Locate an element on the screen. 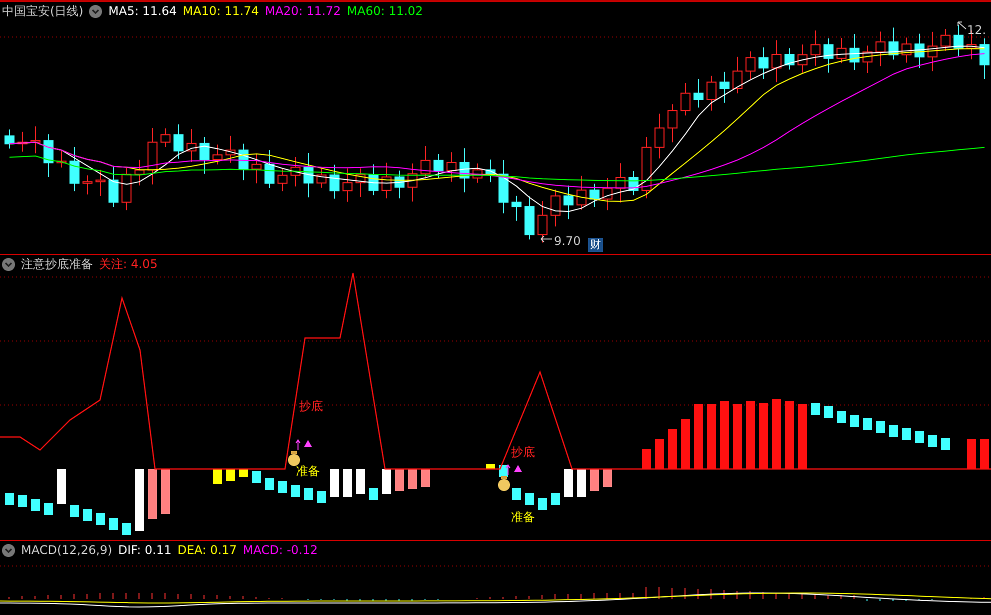 The width and height of the screenshot is (991, 615). indicator-value: MA20: 11.72 is located at coordinates (302, 11).